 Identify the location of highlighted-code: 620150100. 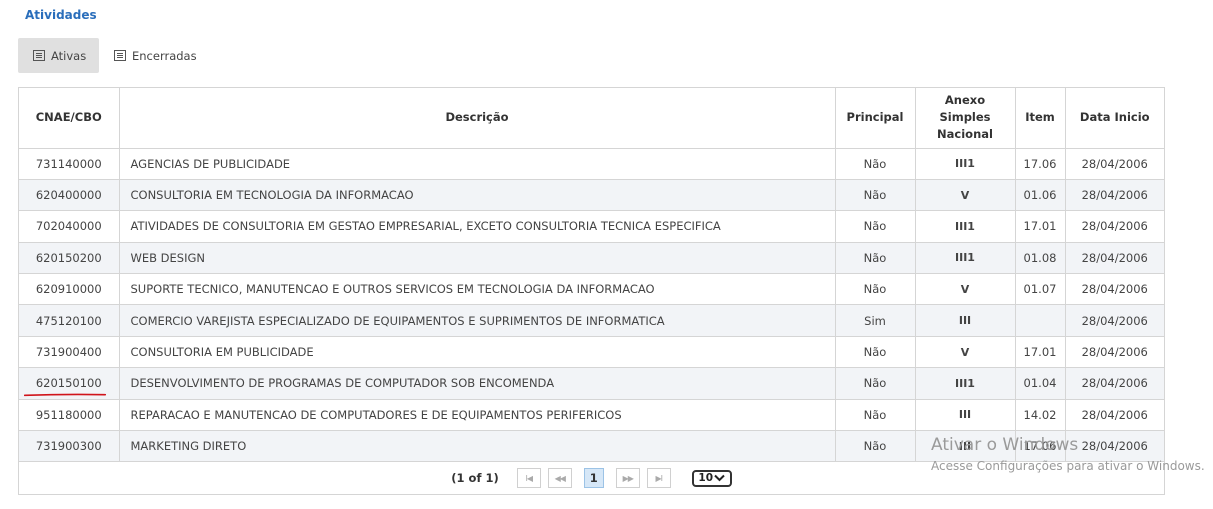
(64, 386).